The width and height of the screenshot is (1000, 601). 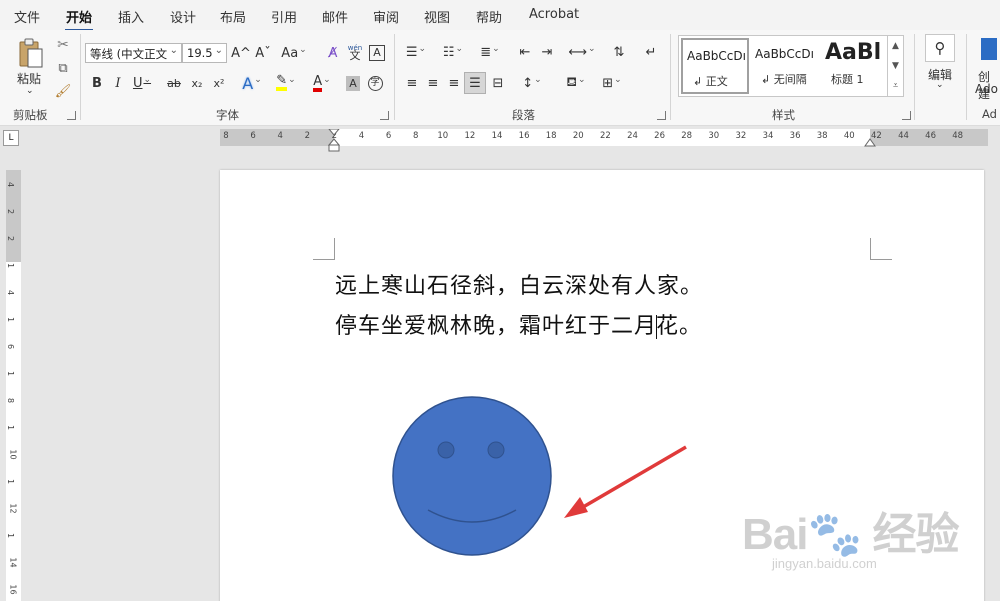 I want to click on arrow-shaft, so click(x=632, y=478).